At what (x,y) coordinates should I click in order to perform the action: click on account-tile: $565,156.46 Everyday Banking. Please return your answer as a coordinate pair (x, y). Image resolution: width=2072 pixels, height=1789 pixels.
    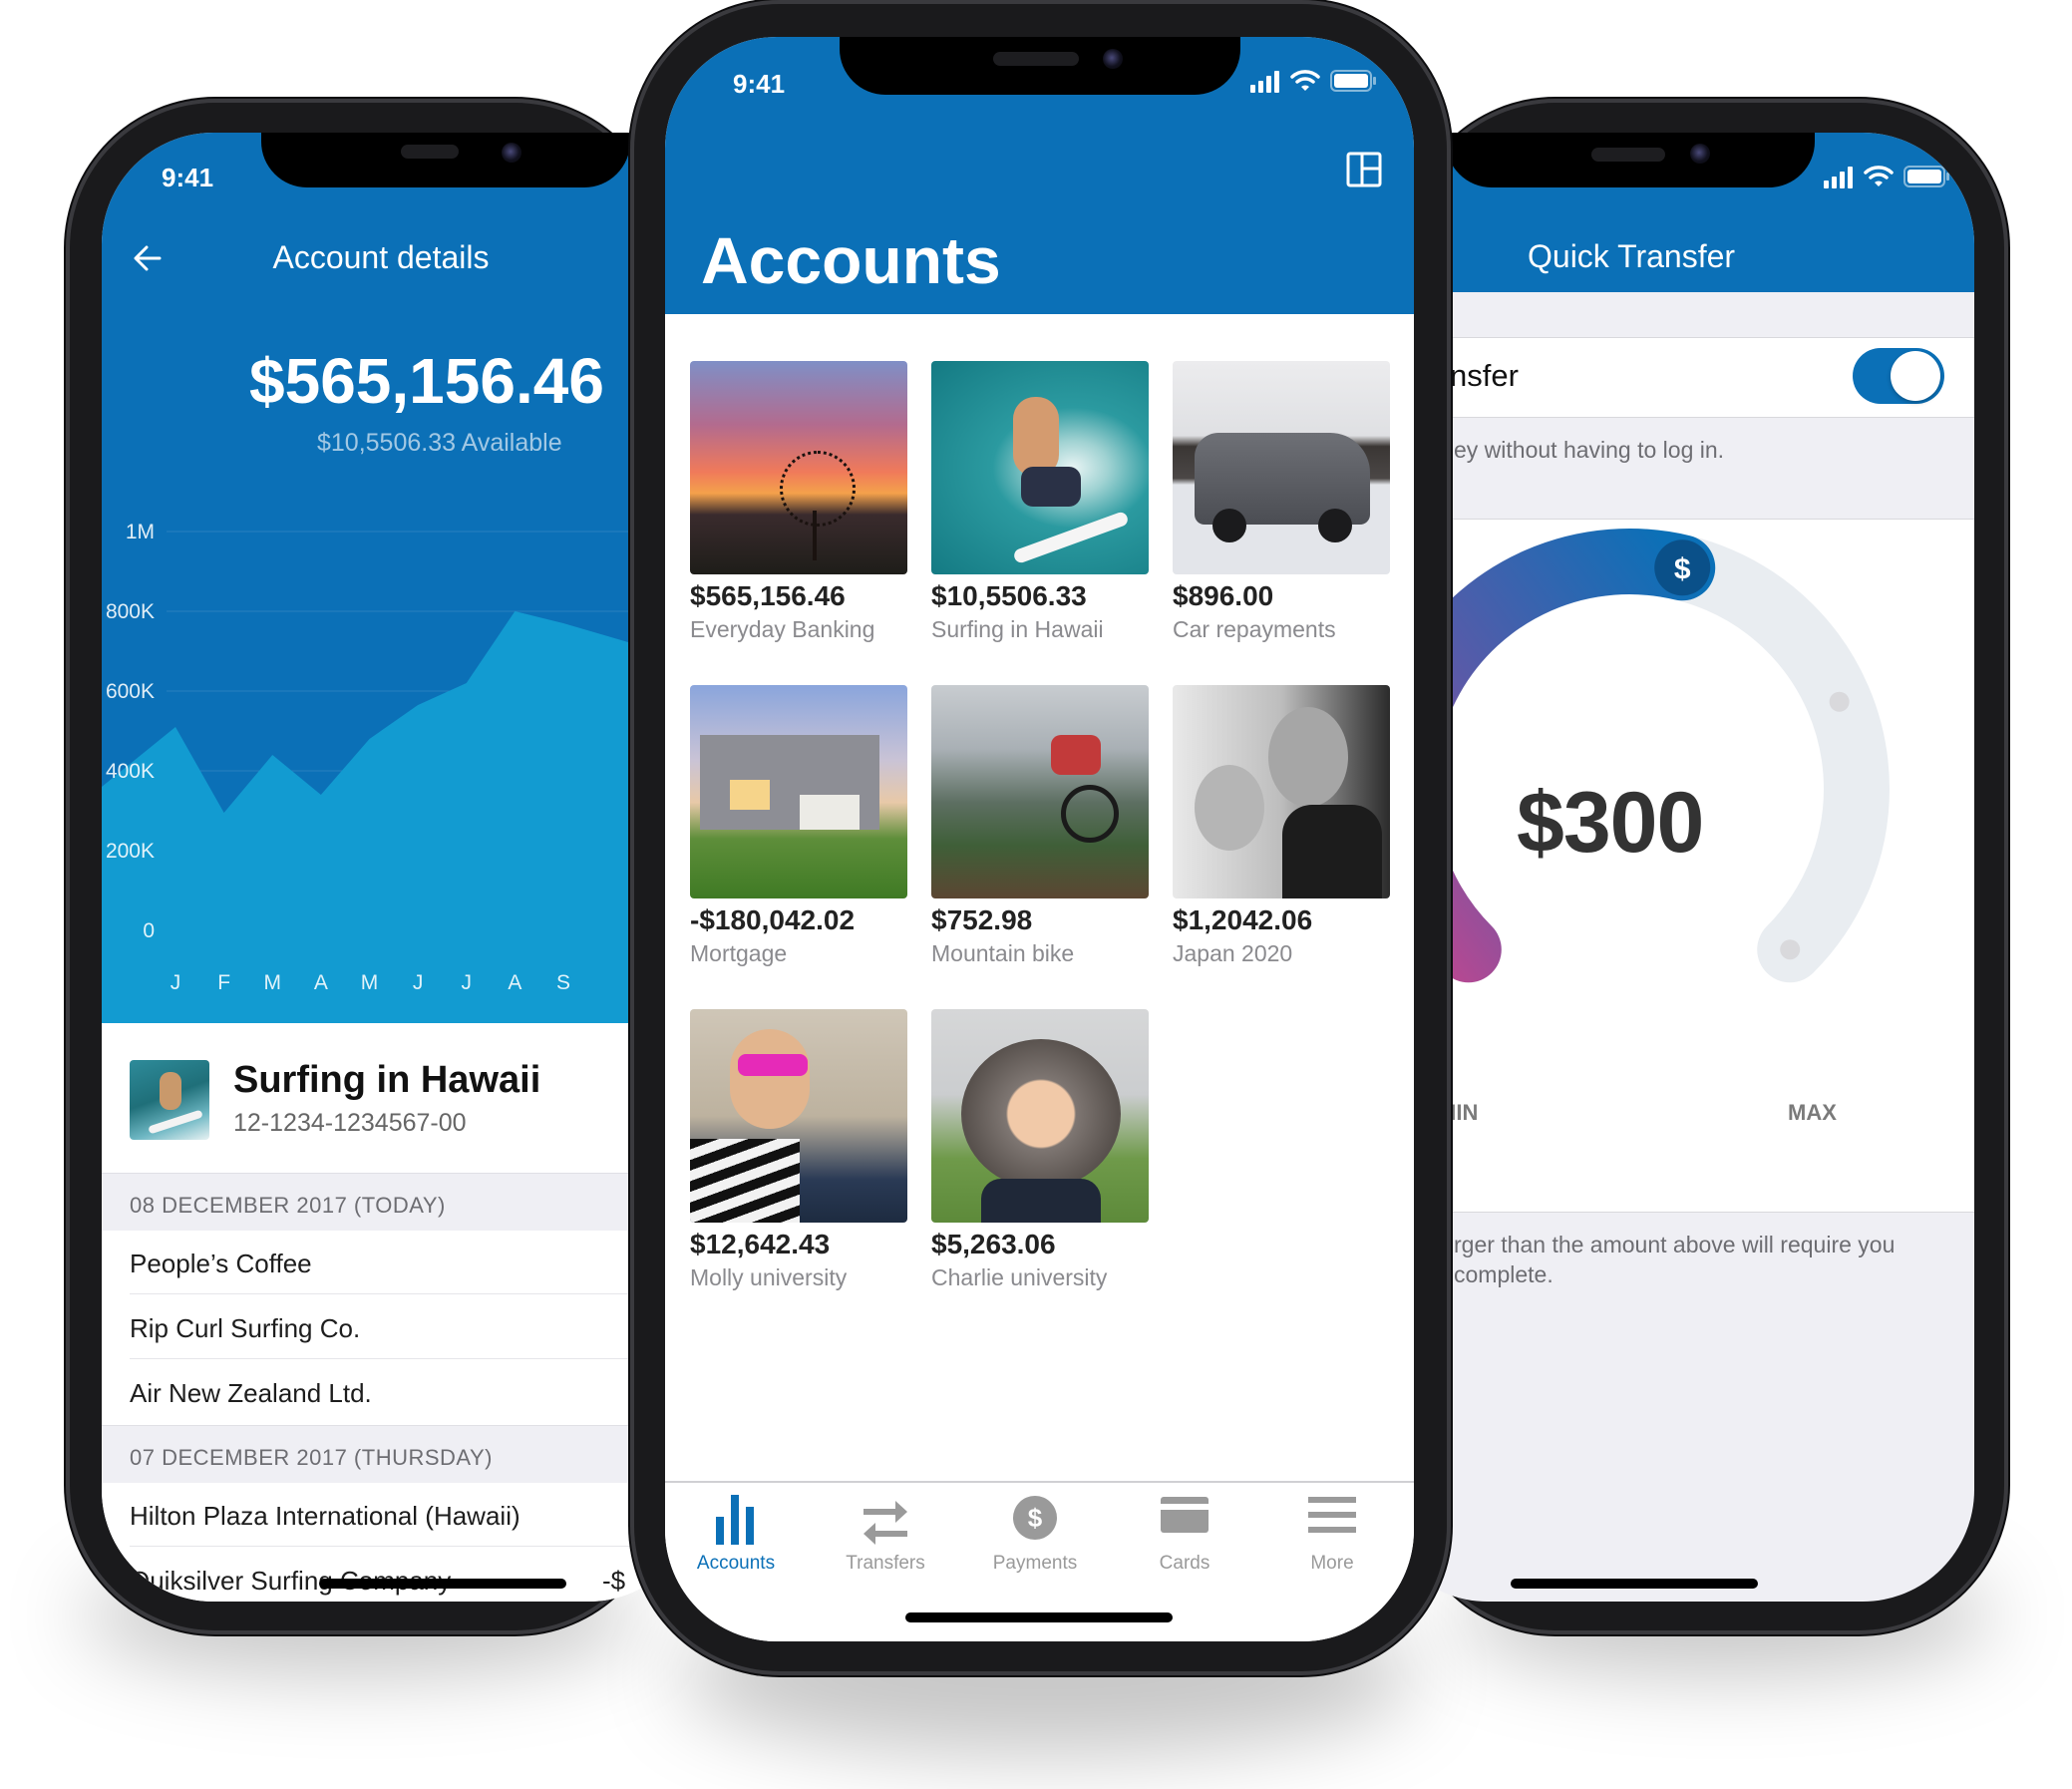
    Looking at the image, I should click on (798, 502).